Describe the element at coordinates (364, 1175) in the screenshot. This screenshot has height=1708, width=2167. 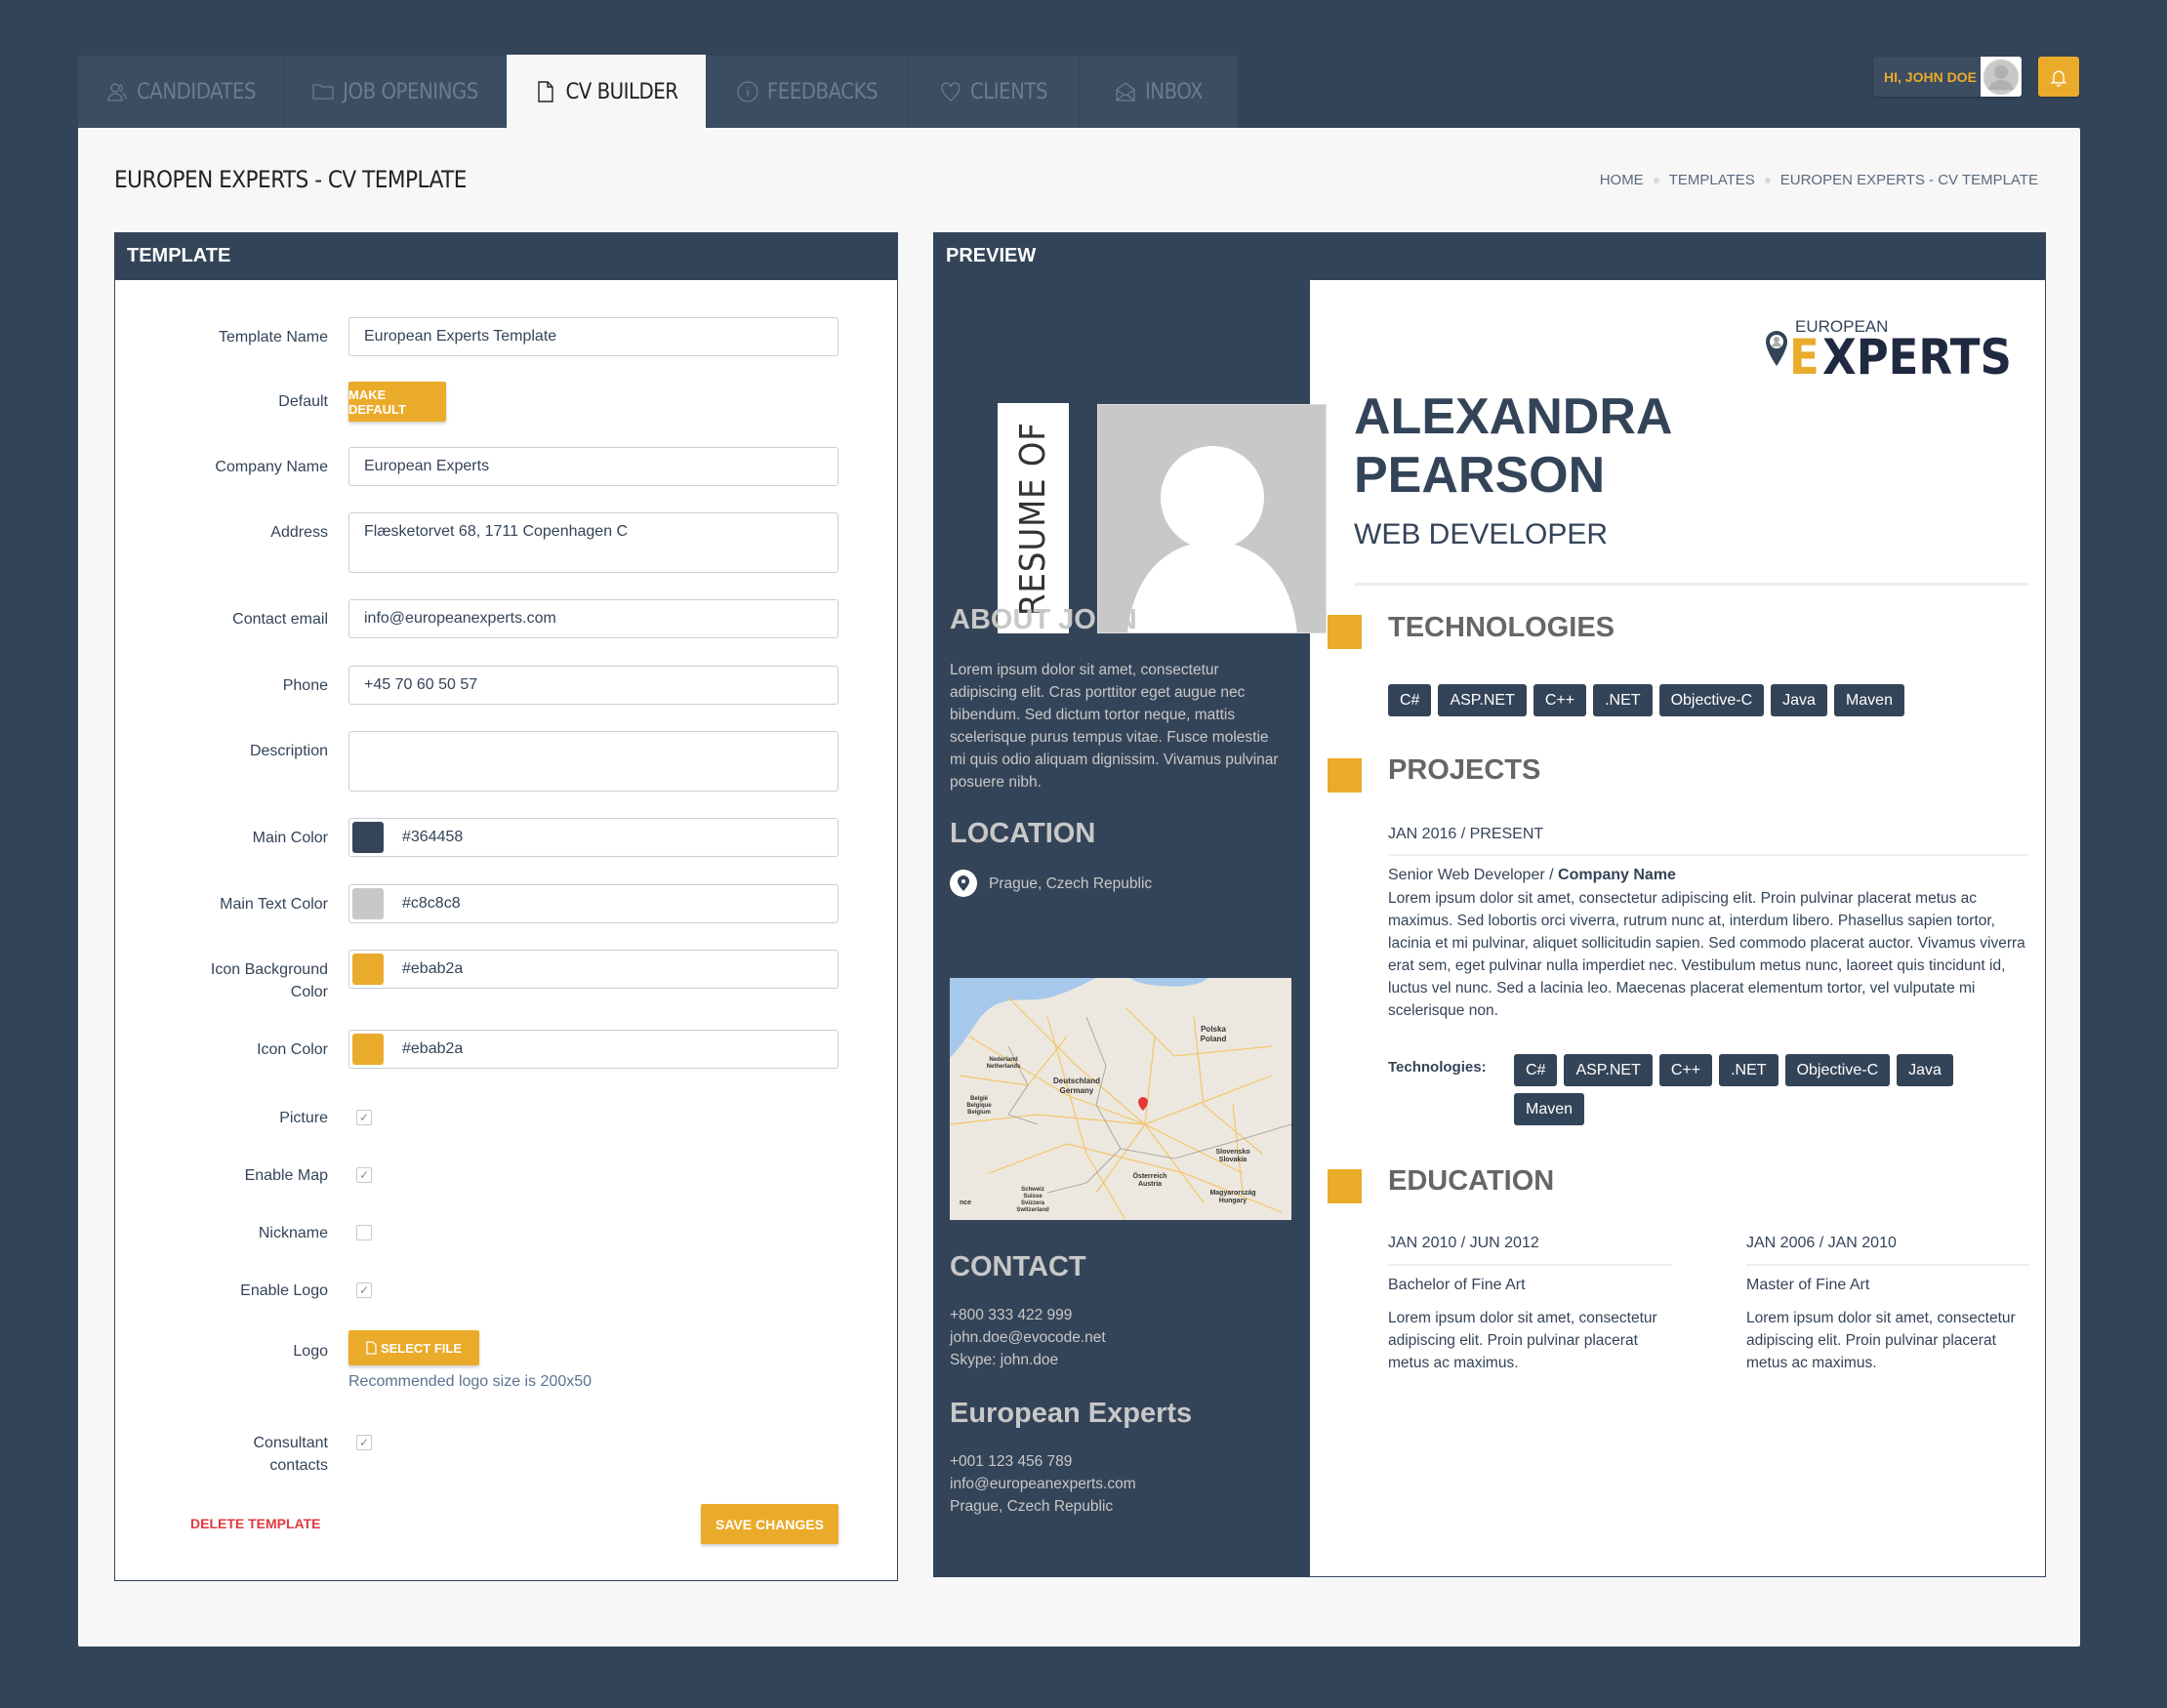
I see `enable-map-checkbox: ✓` at that location.